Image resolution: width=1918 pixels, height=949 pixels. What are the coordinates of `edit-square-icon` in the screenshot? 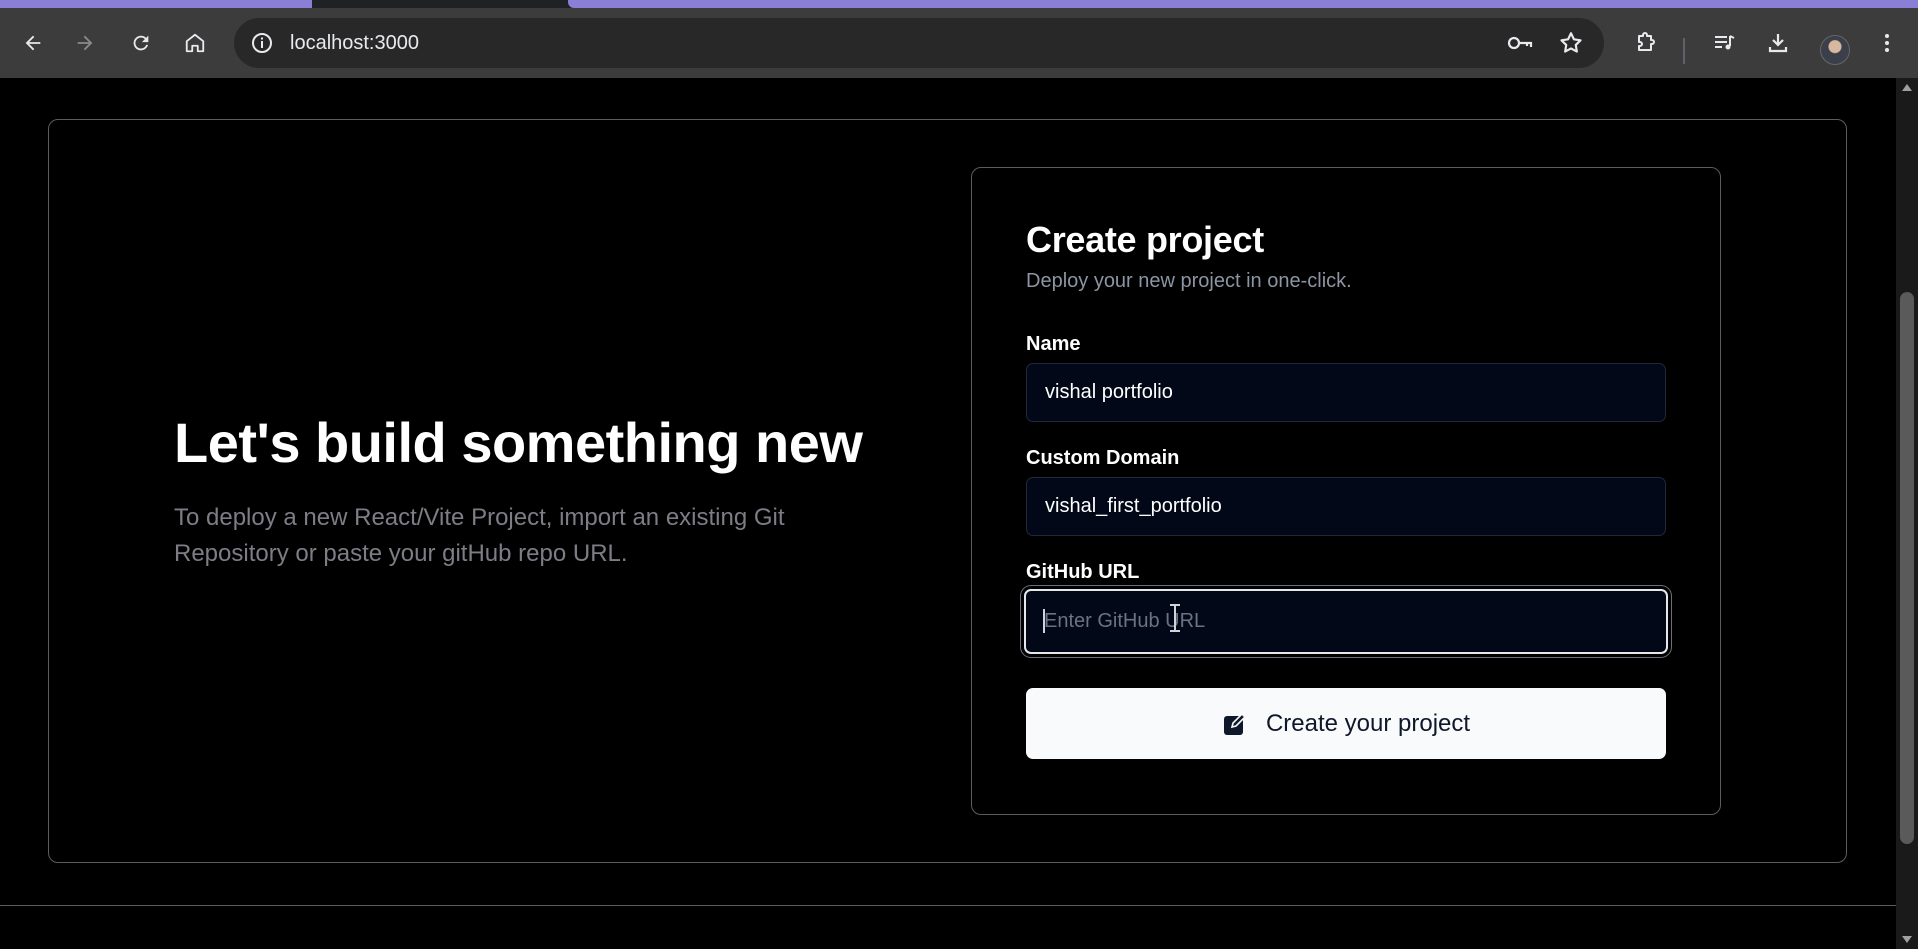 It's located at (1235, 723).